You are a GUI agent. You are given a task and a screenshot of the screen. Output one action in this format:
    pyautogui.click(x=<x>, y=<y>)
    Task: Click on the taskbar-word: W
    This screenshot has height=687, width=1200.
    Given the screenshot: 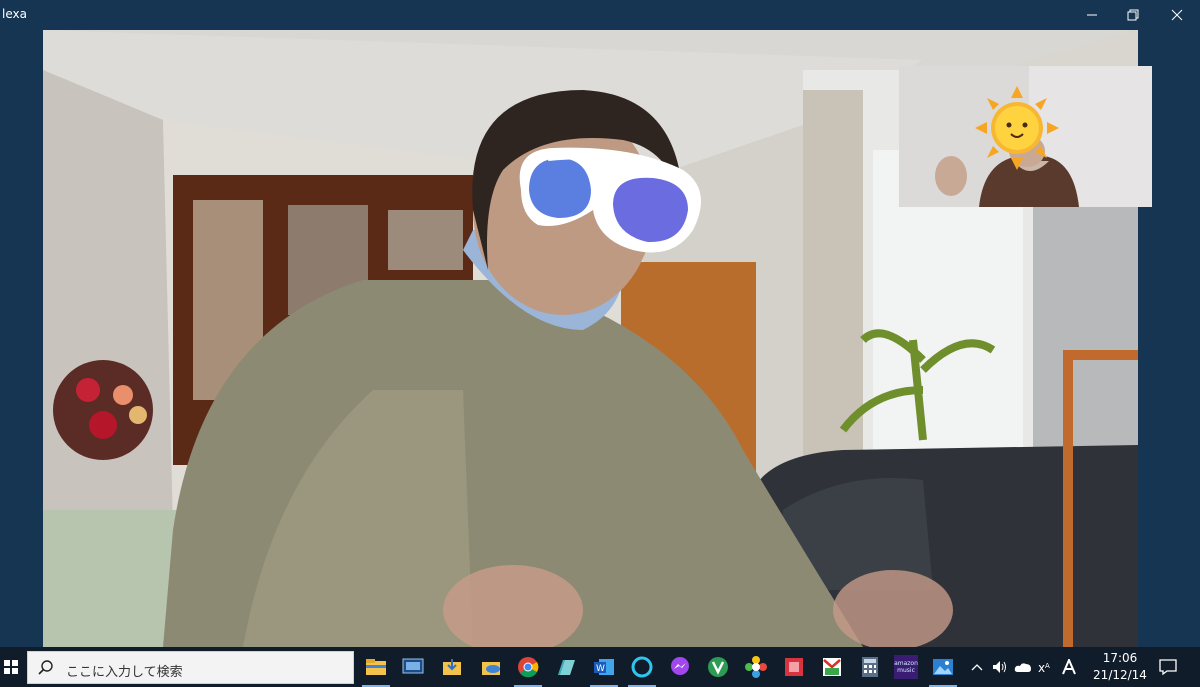 What is the action you would take?
    pyautogui.click(x=604, y=667)
    